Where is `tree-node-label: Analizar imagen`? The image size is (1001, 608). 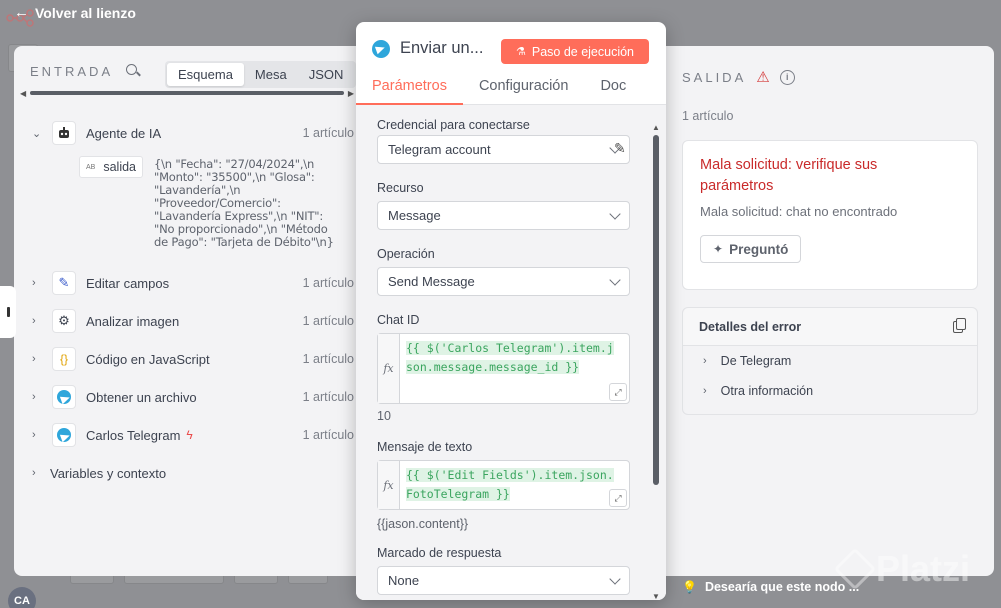
tree-node-label: Analizar imagen is located at coordinates (133, 321).